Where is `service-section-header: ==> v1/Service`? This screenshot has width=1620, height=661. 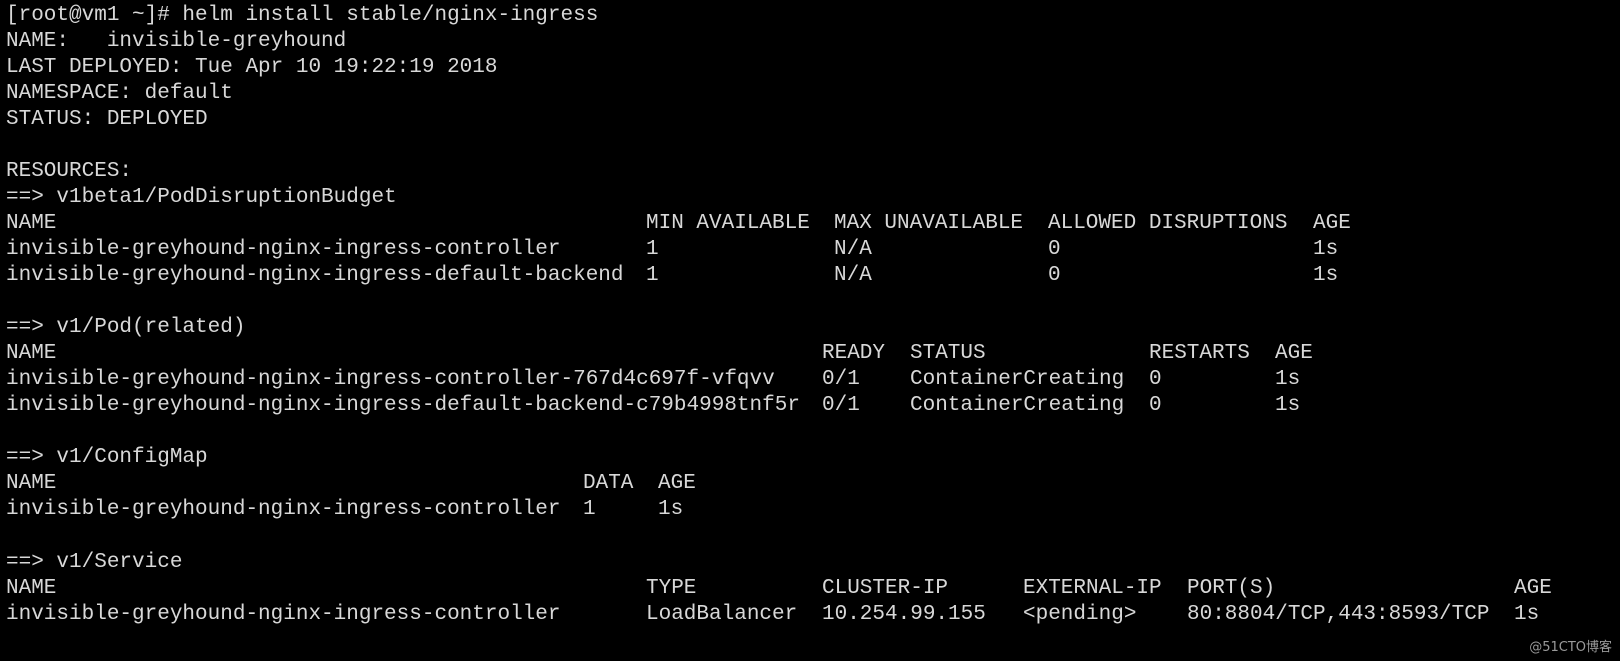
service-section-header: ==> v1/Service is located at coordinates (94, 562).